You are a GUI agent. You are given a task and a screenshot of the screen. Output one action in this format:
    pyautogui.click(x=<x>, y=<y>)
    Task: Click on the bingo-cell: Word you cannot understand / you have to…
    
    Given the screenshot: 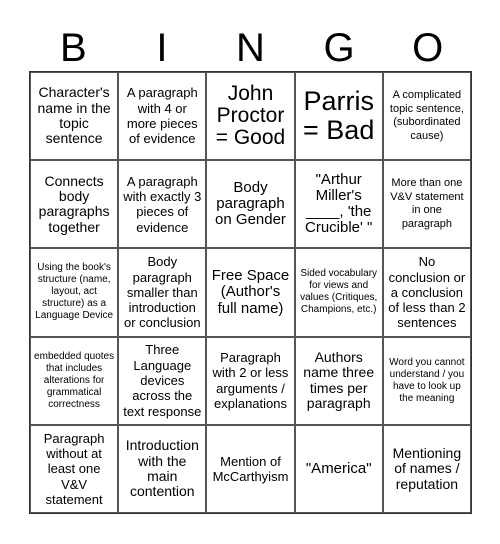 What is the action you would take?
    pyautogui.click(x=426, y=380)
    